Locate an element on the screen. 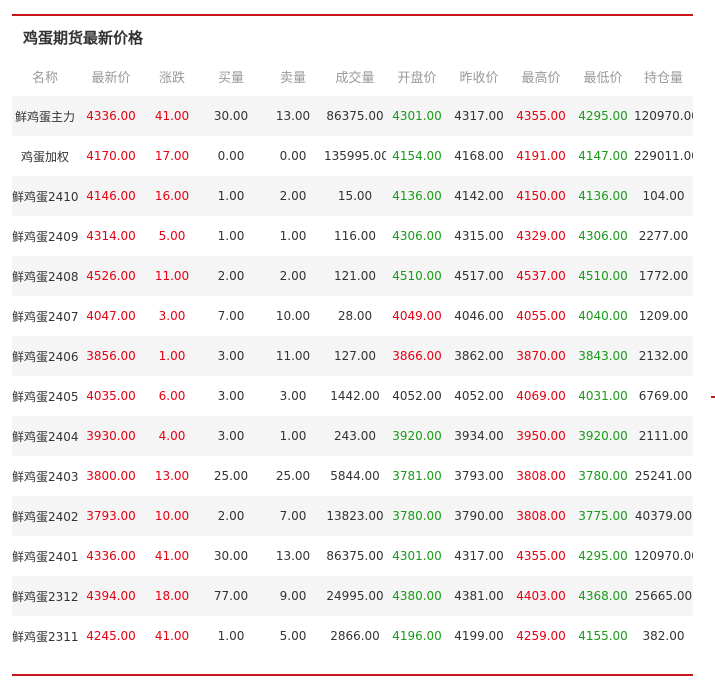 The width and height of the screenshot is (715, 685). header-name: 名称 is located at coordinates (44, 78).